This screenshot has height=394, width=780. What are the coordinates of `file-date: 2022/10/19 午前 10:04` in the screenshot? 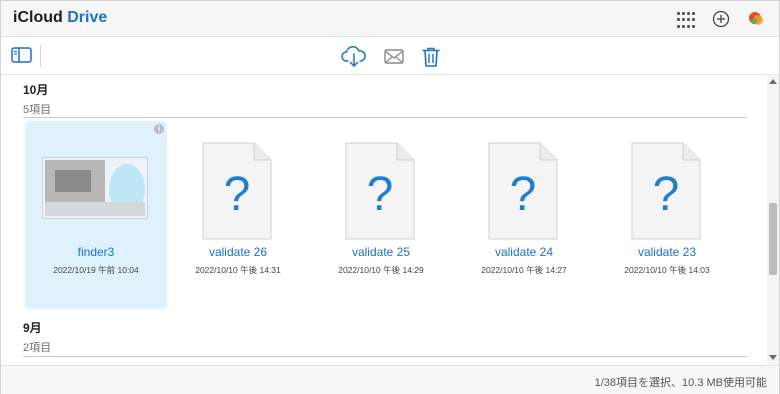 It's located at (96, 270).